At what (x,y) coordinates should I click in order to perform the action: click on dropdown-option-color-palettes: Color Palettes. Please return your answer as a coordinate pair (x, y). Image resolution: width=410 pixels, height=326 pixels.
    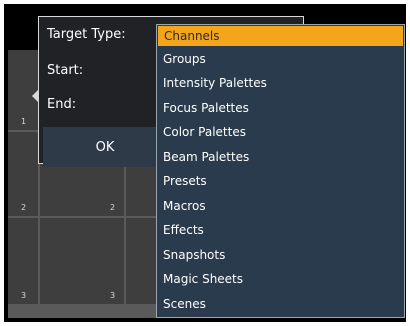
    Looking at the image, I should click on (204, 132).